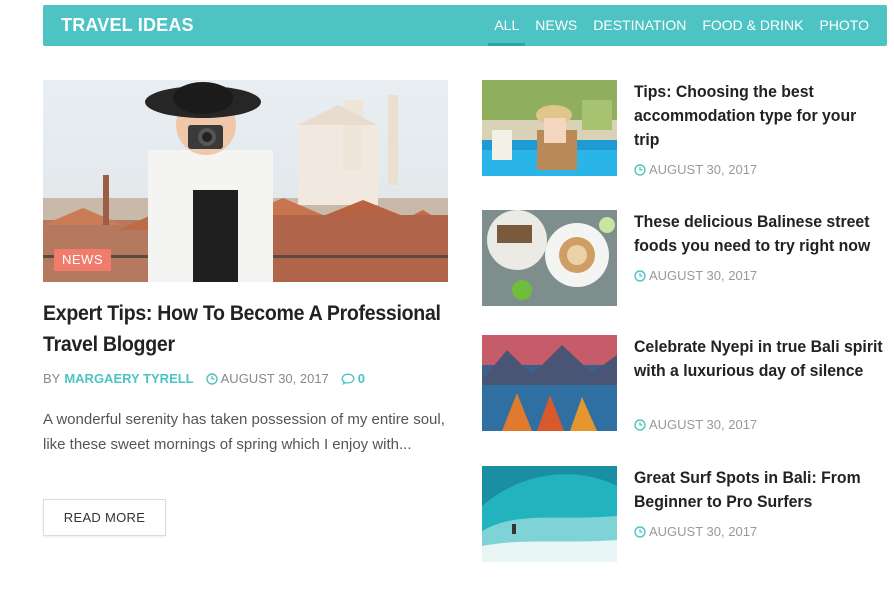 The image size is (894, 600). Describe the element at coordinates (128, 378) in the screenshot. I see `author-link: MARGAERY TYRELL` at that location.